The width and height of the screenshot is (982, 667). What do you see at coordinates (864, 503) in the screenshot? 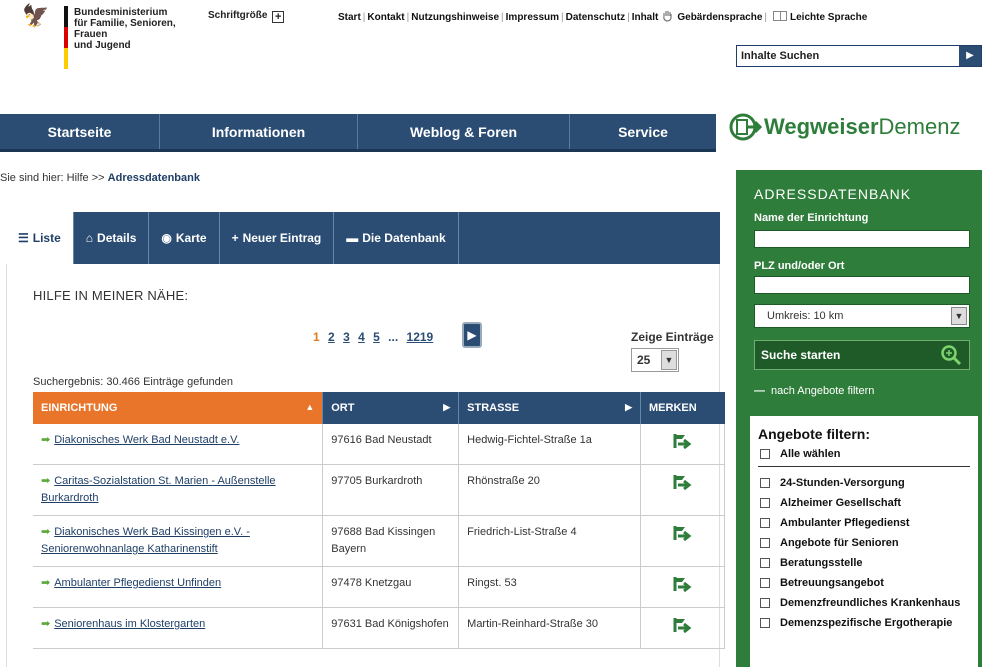
I see `filter-option: Alzheimer Gesellschaft` at bounding box center [864, 503].